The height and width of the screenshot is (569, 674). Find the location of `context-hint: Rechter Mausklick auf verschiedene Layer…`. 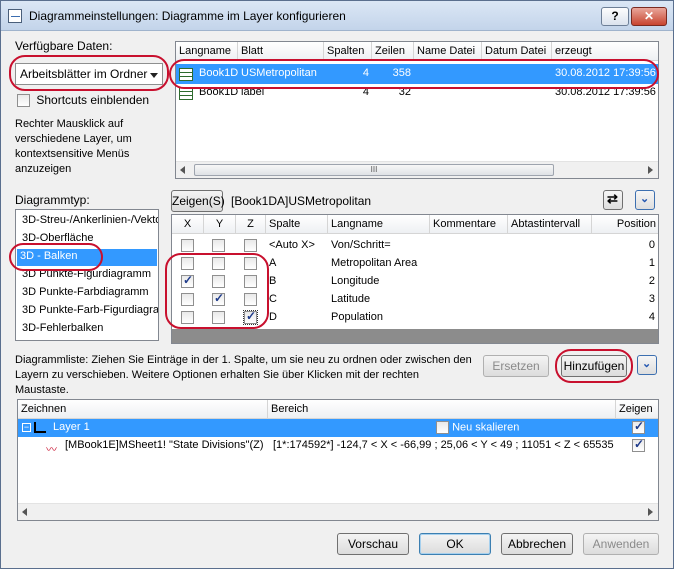

context-hint: Rechter Mausklick auf verschiedene Layer… is located at coordinates (73, 146).